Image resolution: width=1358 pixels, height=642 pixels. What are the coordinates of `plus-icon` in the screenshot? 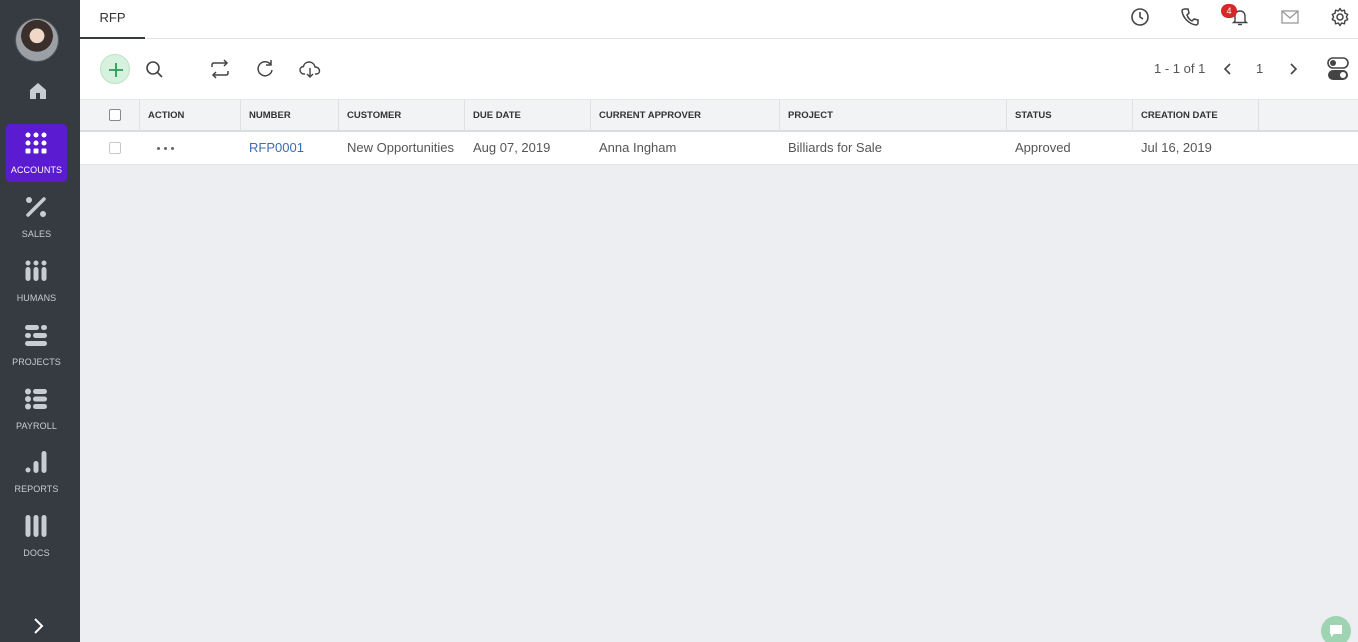 It's located at (116, 70).